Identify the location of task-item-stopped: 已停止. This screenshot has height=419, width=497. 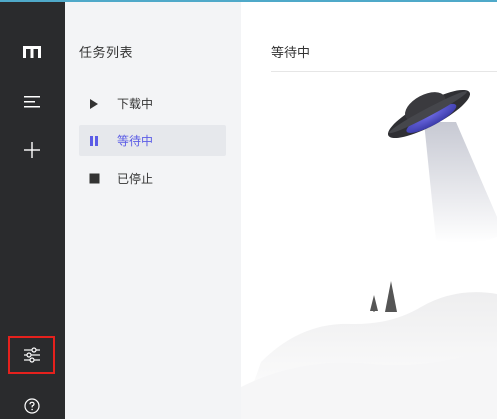
(152, 178).